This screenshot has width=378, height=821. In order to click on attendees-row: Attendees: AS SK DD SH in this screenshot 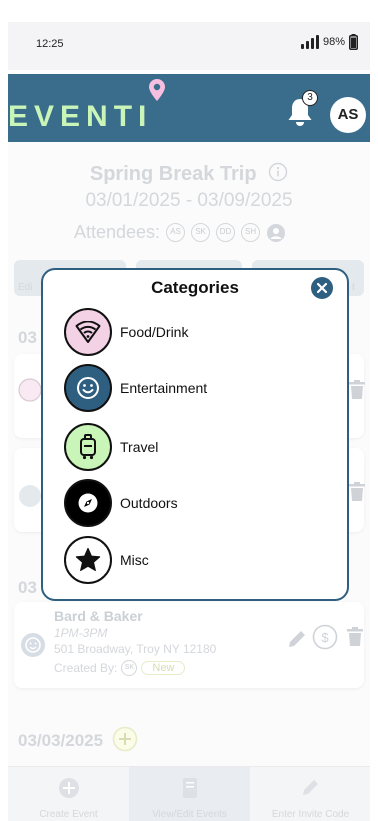, I will do `click(180, 232)`.